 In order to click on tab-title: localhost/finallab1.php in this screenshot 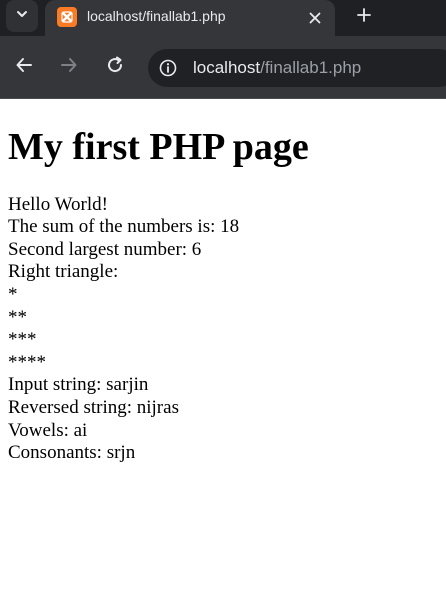, I will do `click(156, 16)`.